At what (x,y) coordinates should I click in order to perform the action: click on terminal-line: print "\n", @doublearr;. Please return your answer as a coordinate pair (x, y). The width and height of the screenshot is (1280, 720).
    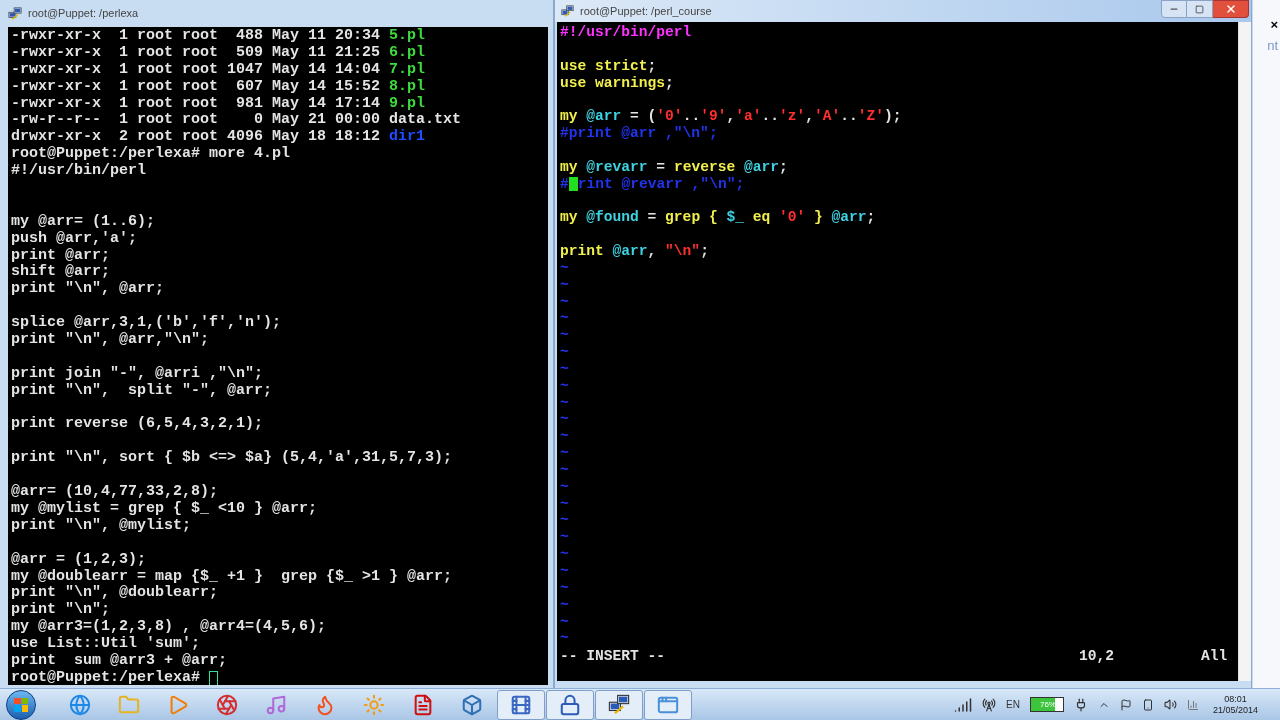
    Looking at the image, I should click on (115, 593).